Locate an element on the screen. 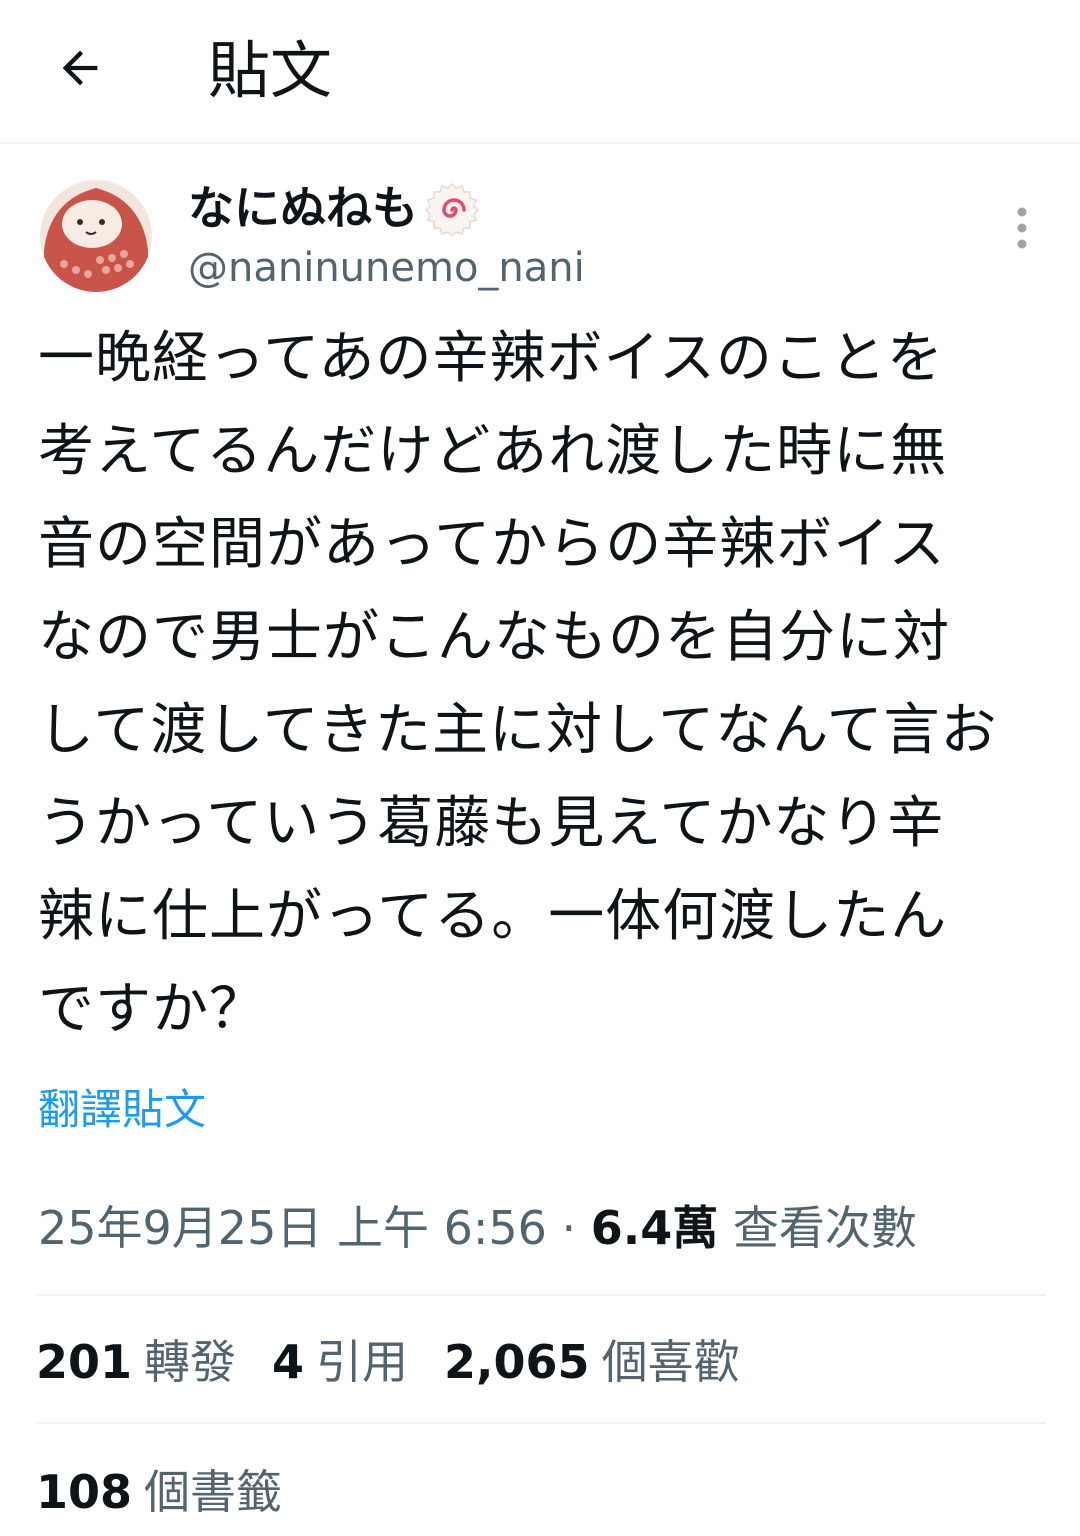  bookmarks-label: 個書籤 is located at coordinates (213, 1492).